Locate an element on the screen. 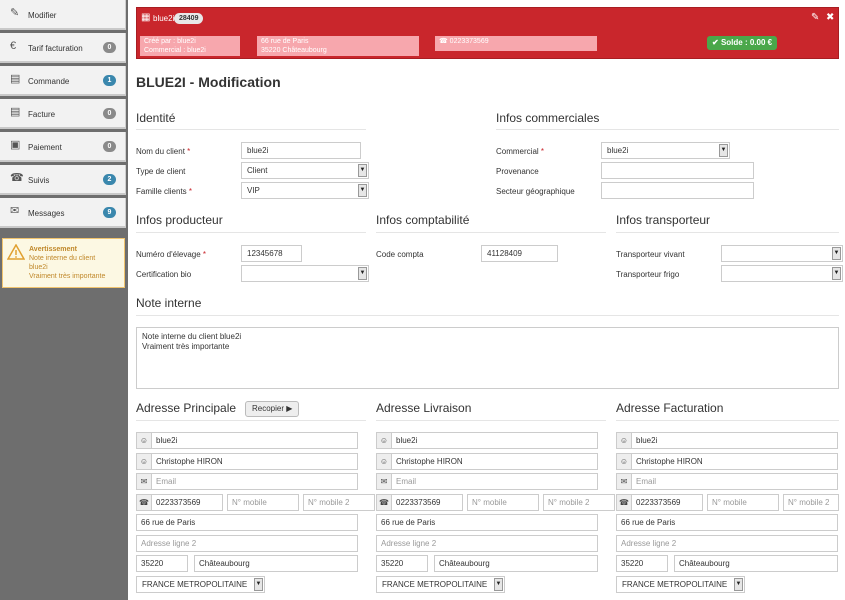 The height and width of the screenshot is (600, 845). sidebar-item-commande: ▤ Commande 1 is located at coordinates (63, 81).